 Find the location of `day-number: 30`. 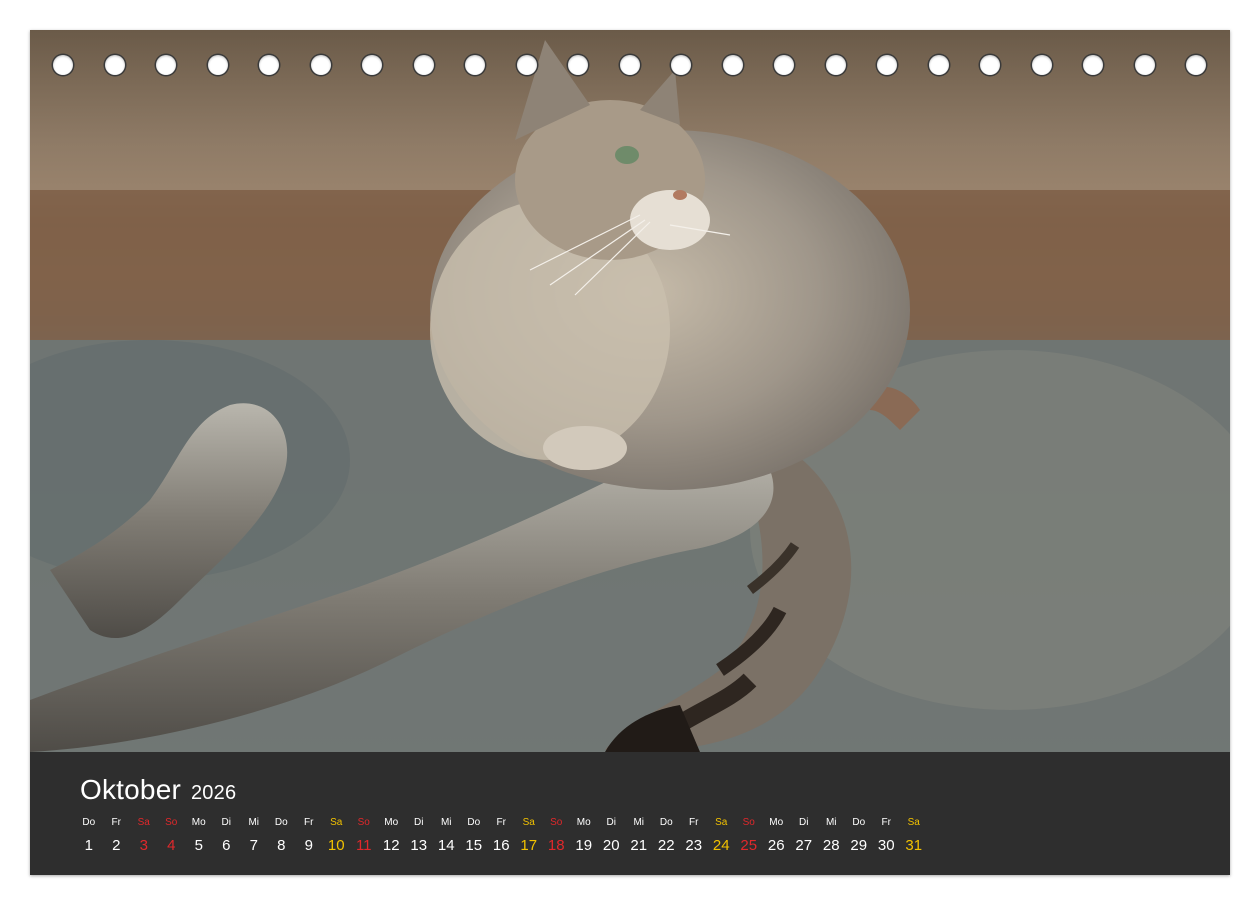

day-number: 30 is located at coordinates (886, 845).